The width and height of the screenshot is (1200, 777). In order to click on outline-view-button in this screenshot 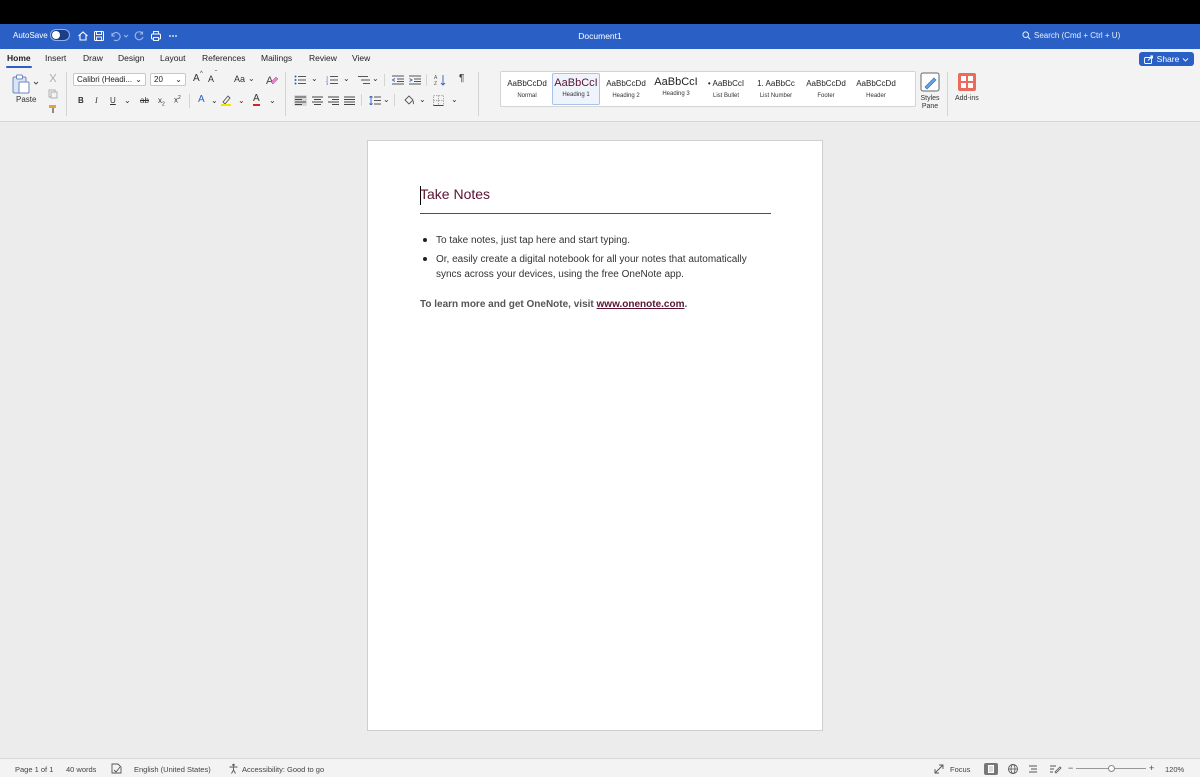, I will do `click(1033, 769)`.